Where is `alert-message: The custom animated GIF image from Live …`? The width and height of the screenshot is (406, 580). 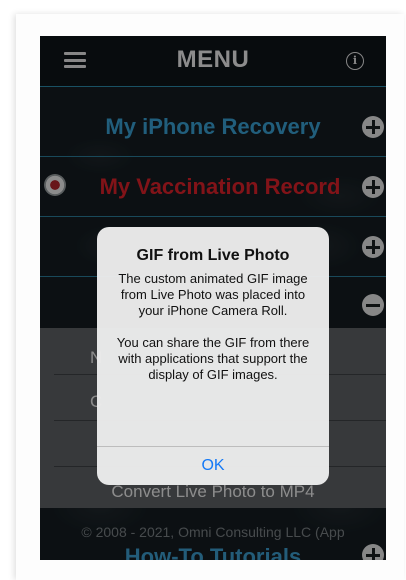
alert-message: The custom animated GIF image from Live … is located at coordinates (213, 326).